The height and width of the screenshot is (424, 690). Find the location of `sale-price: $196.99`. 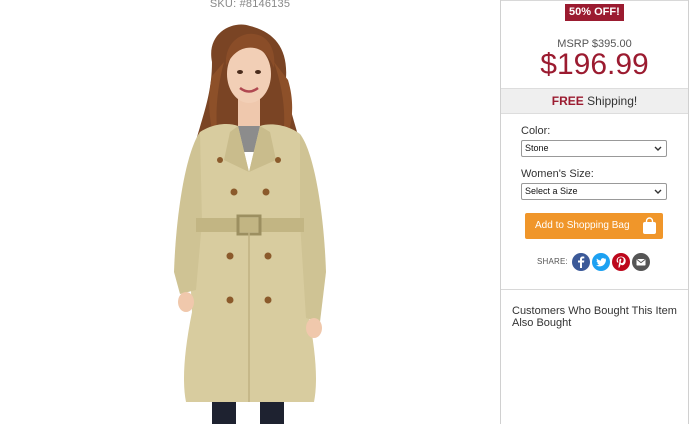

sale-price: $196.99 is located at coordinates (594, 64).